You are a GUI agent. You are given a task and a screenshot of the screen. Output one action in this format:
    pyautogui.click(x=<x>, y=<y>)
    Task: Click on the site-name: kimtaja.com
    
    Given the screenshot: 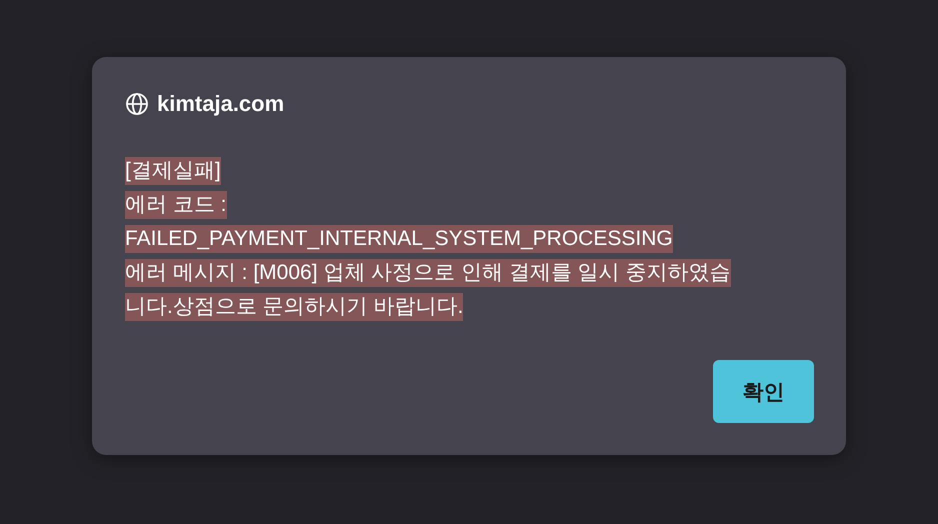 What is the action you would take?
    pyautogui.click(x=220, y=104)
    